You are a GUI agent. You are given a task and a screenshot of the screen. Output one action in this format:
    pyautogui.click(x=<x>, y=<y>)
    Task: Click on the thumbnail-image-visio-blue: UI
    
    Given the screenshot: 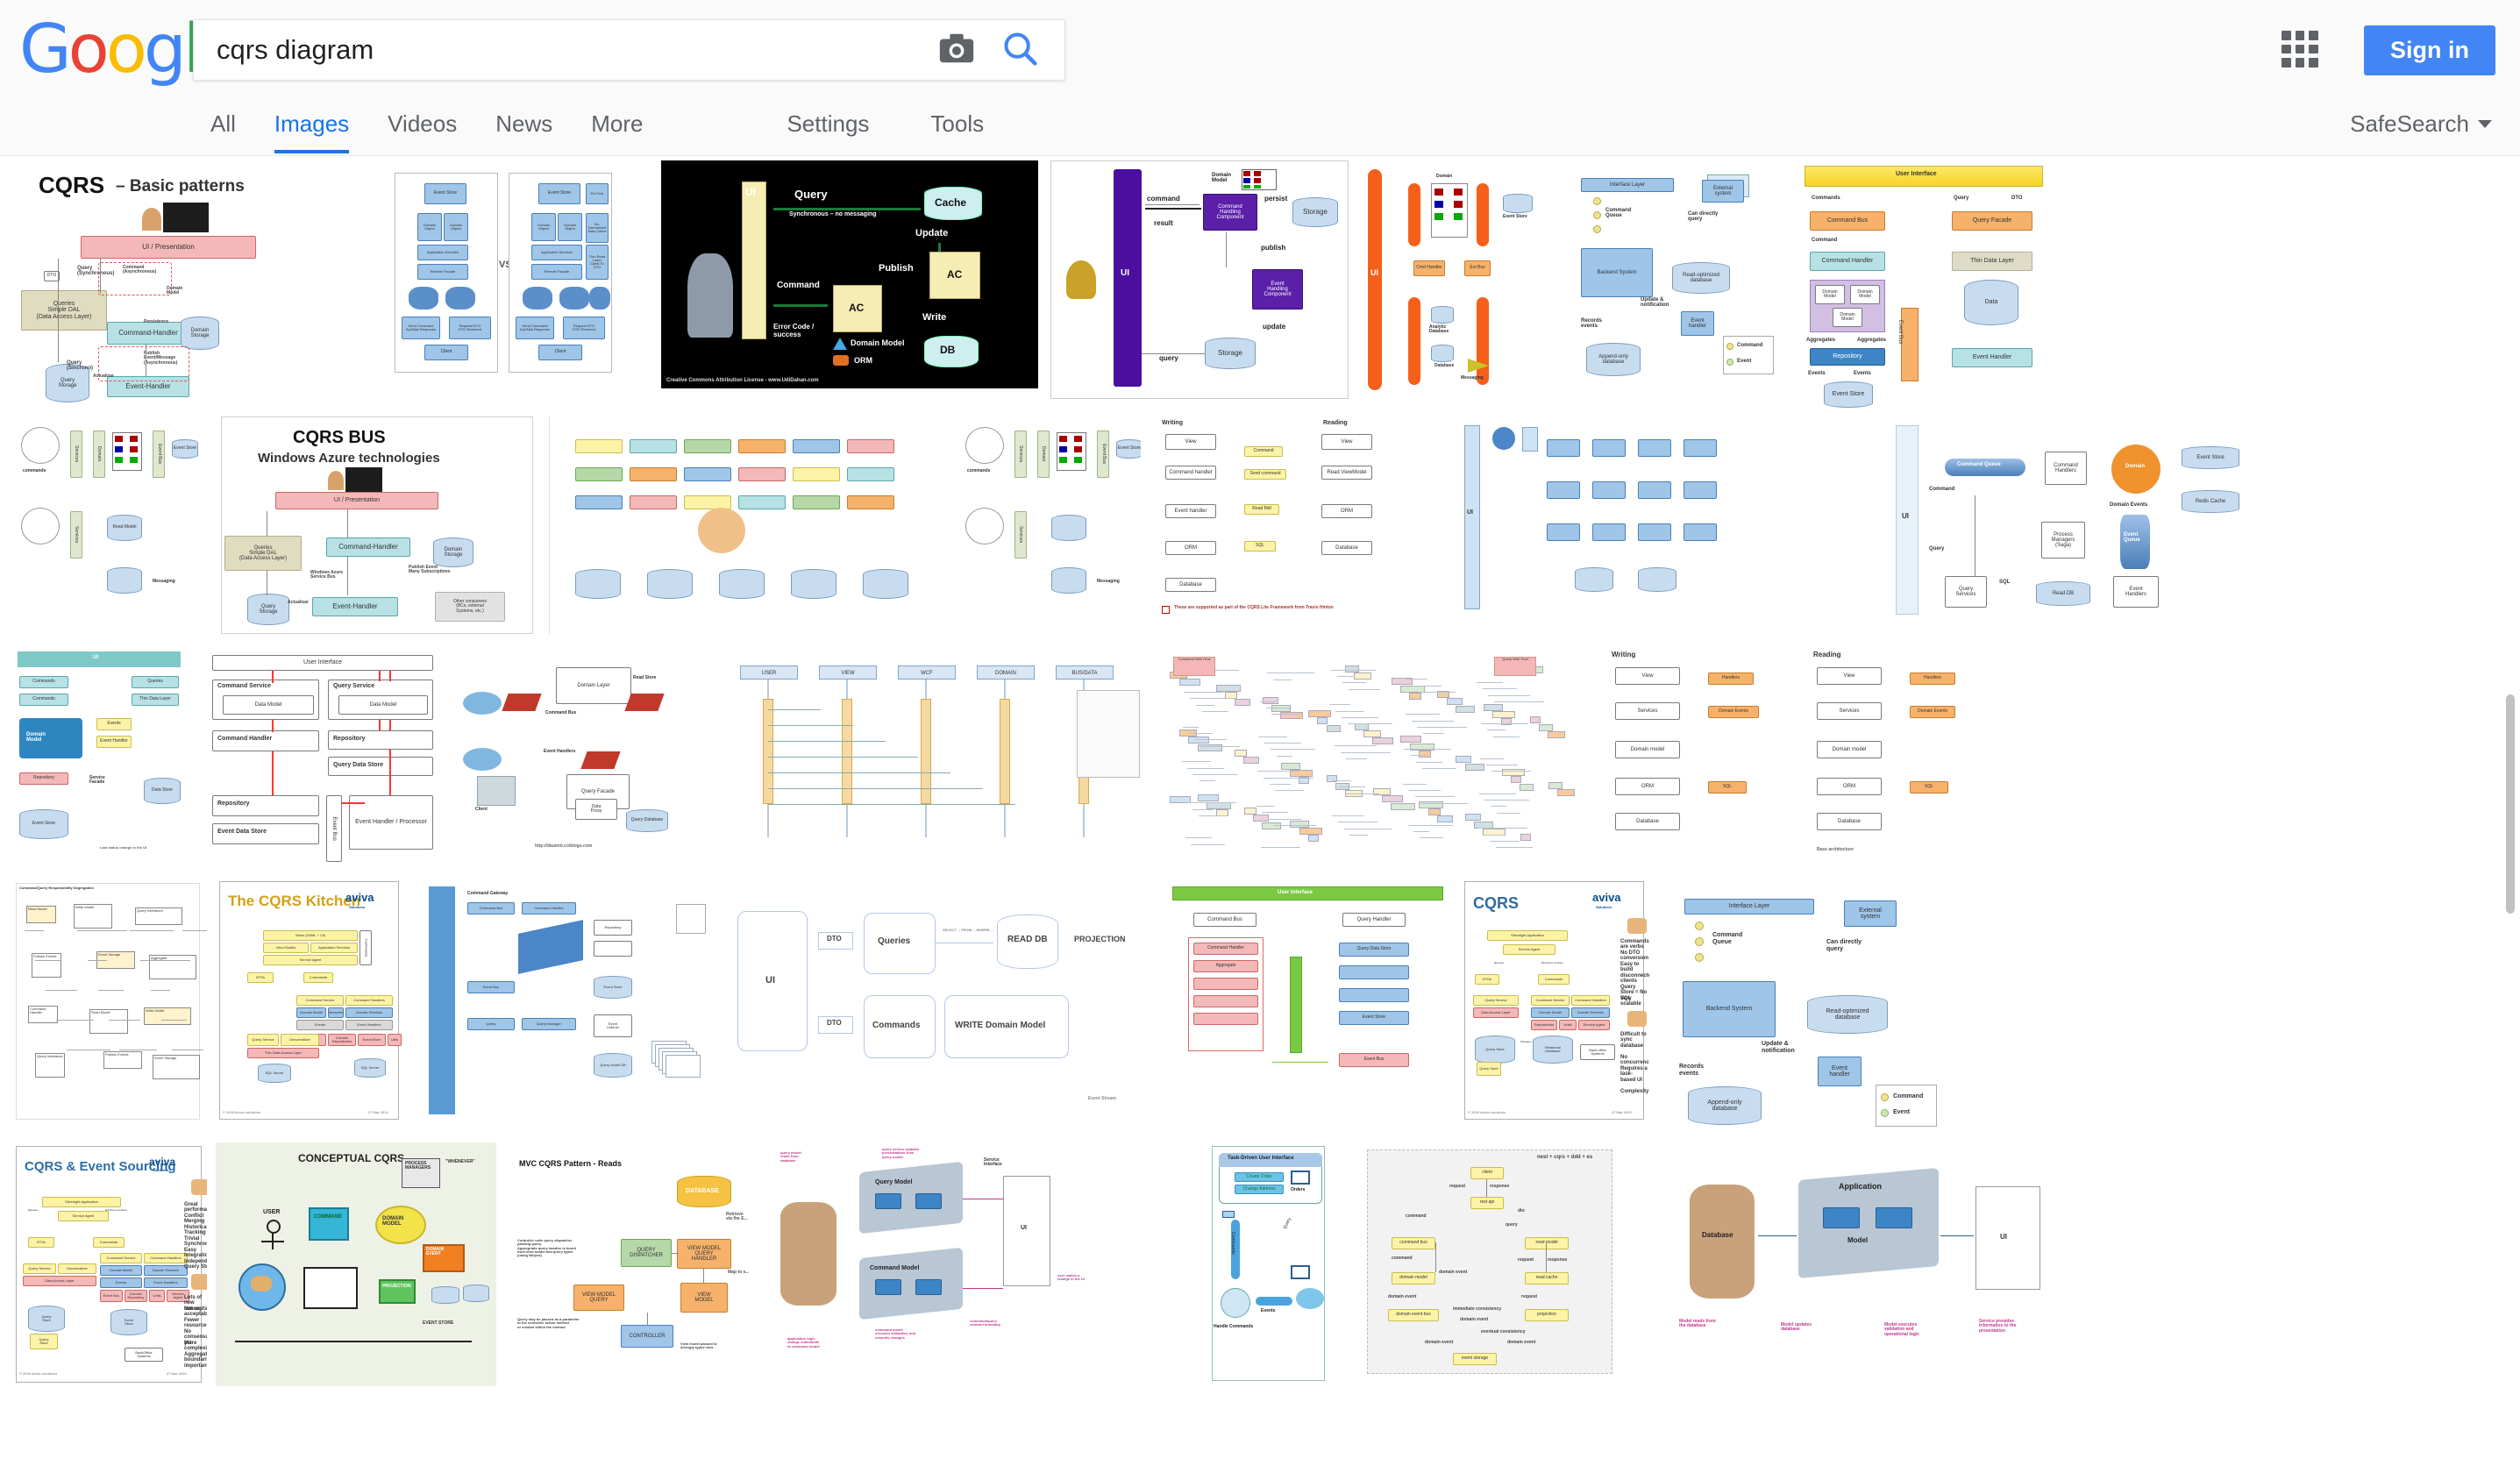 What is the action you would take?
    pyautogui.click(x=1667, y=527)
    